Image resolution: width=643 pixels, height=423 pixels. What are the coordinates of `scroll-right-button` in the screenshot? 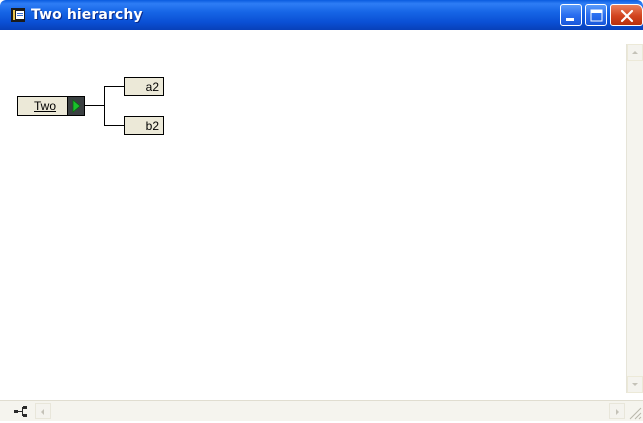 It's located at (617, 411).